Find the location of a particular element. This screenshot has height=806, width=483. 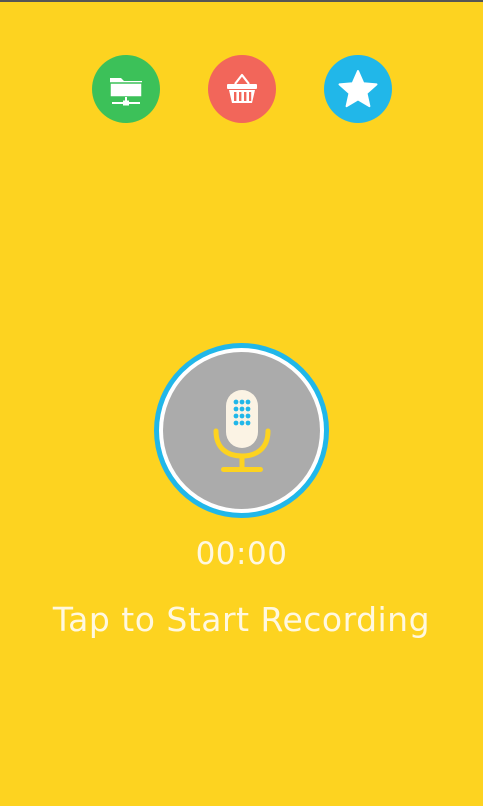

recording-timer: 00:00 is located at coordinates (241, 554).